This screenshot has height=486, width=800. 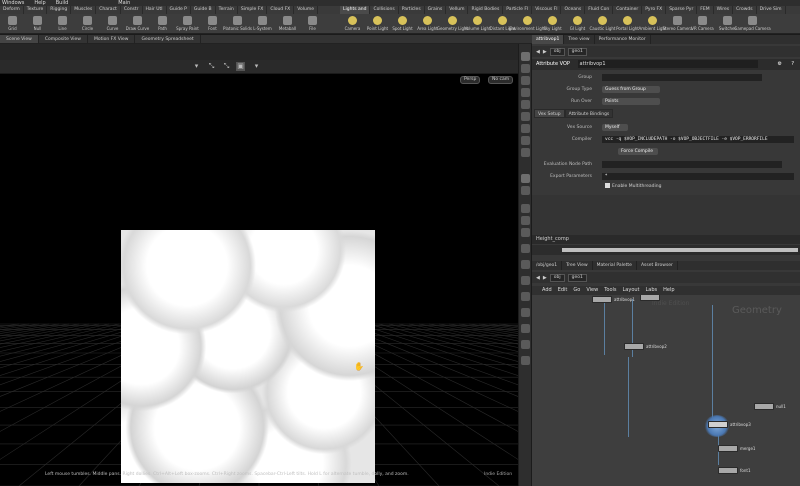 What do you see at coordinates (226, 66) in the screenshot?
I see `tumble-icon: ⤡` at bounding box center [226, 66].